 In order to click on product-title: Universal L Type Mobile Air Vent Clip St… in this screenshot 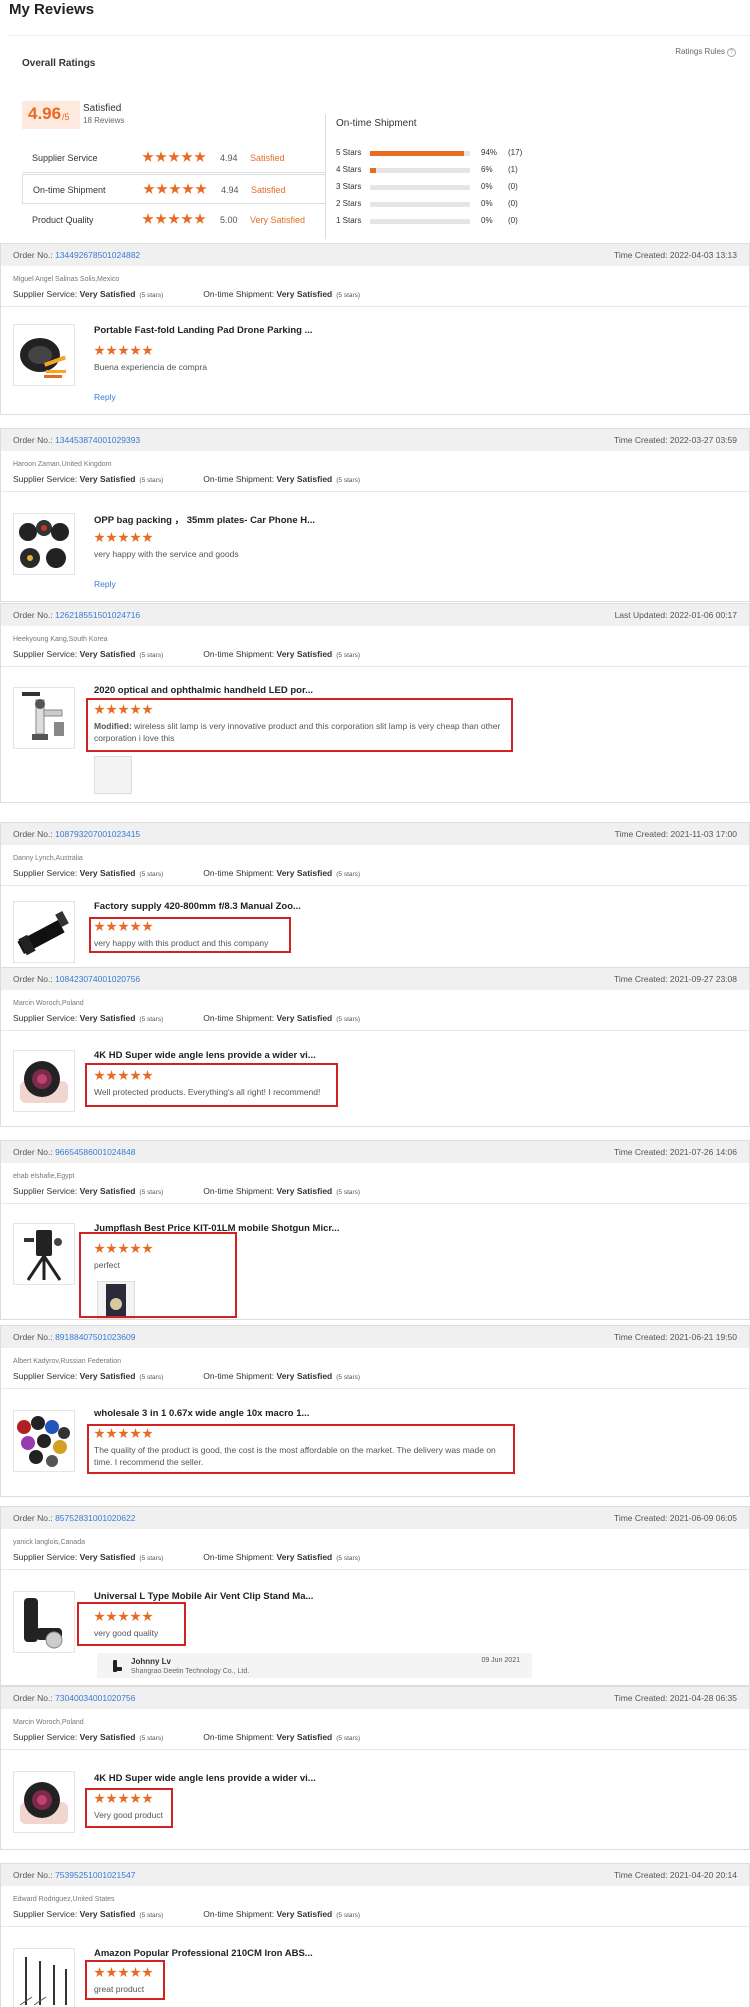, I will do `click(203, 1596)`.